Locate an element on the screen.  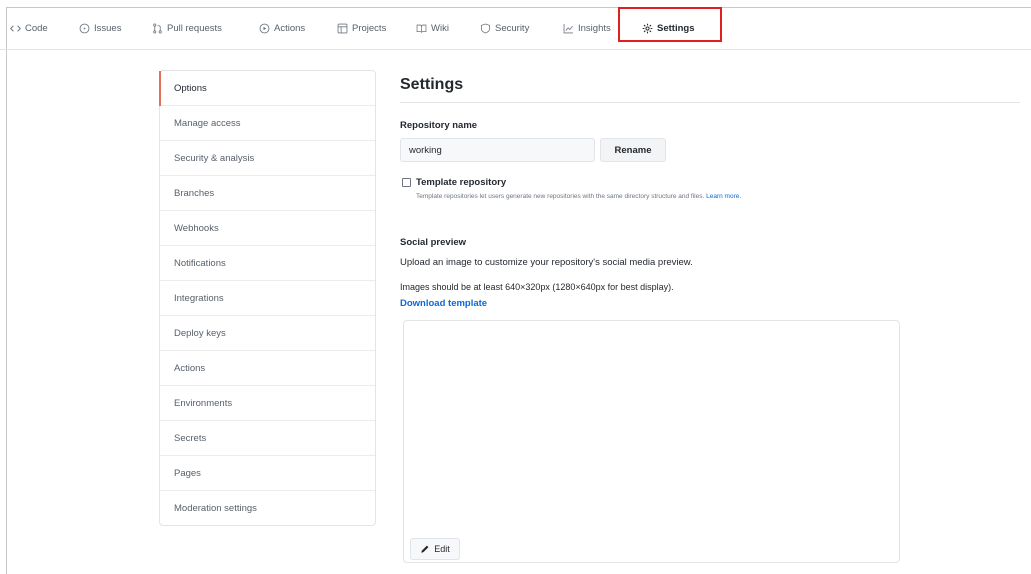
tab-label: Insights is located at coordinates (594, 28).